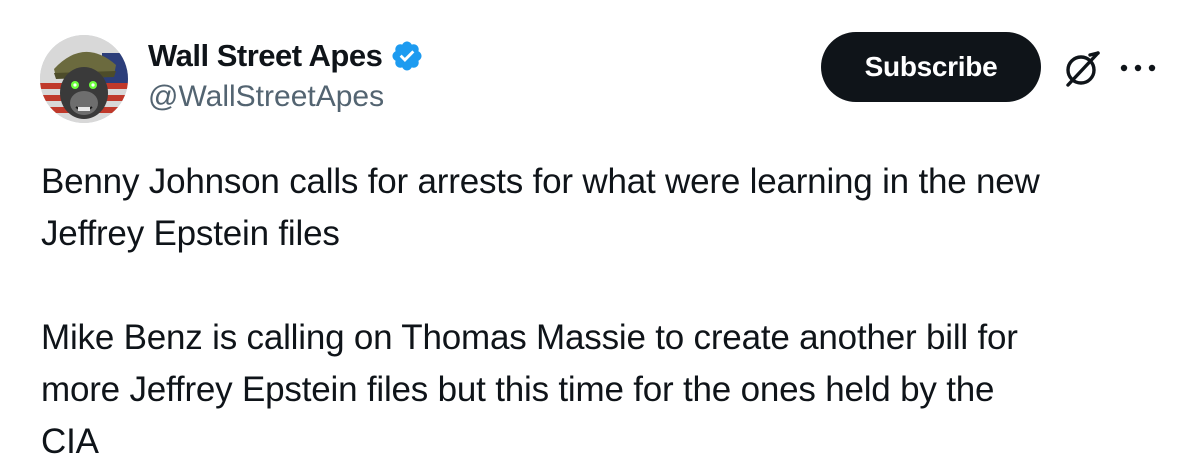 The height and width of the screenshot is (472, 1184). What do you see at coordinates (266, 97) in the screenshot?
I see `author-handle: @WallStreetApes` at bounding box center [266, 97].